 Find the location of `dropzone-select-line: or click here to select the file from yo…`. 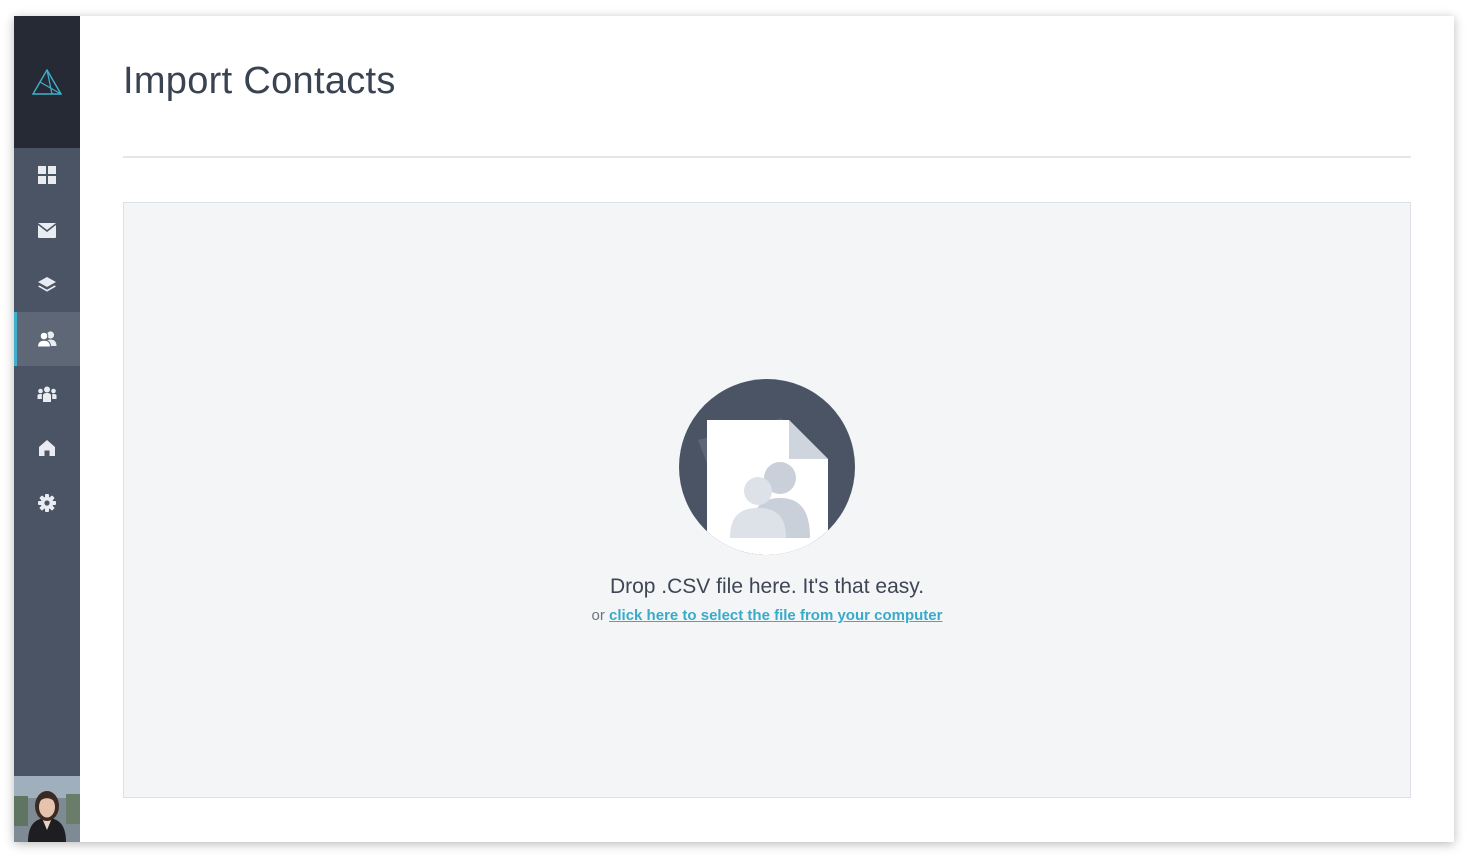

dropzone-select-line: or click here to select the file from yo… is located at coordinates (767, 615).